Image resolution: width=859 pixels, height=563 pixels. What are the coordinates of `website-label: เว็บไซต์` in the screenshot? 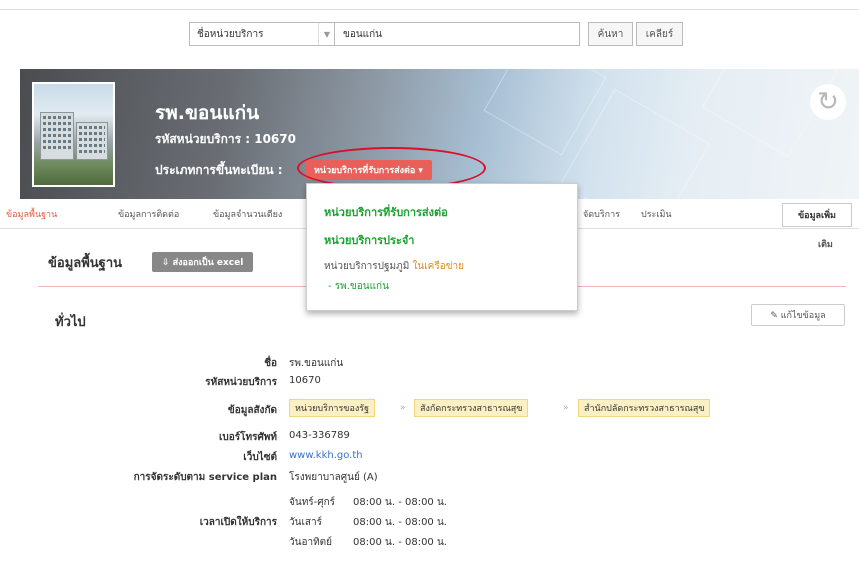 It's located at (260, 457).